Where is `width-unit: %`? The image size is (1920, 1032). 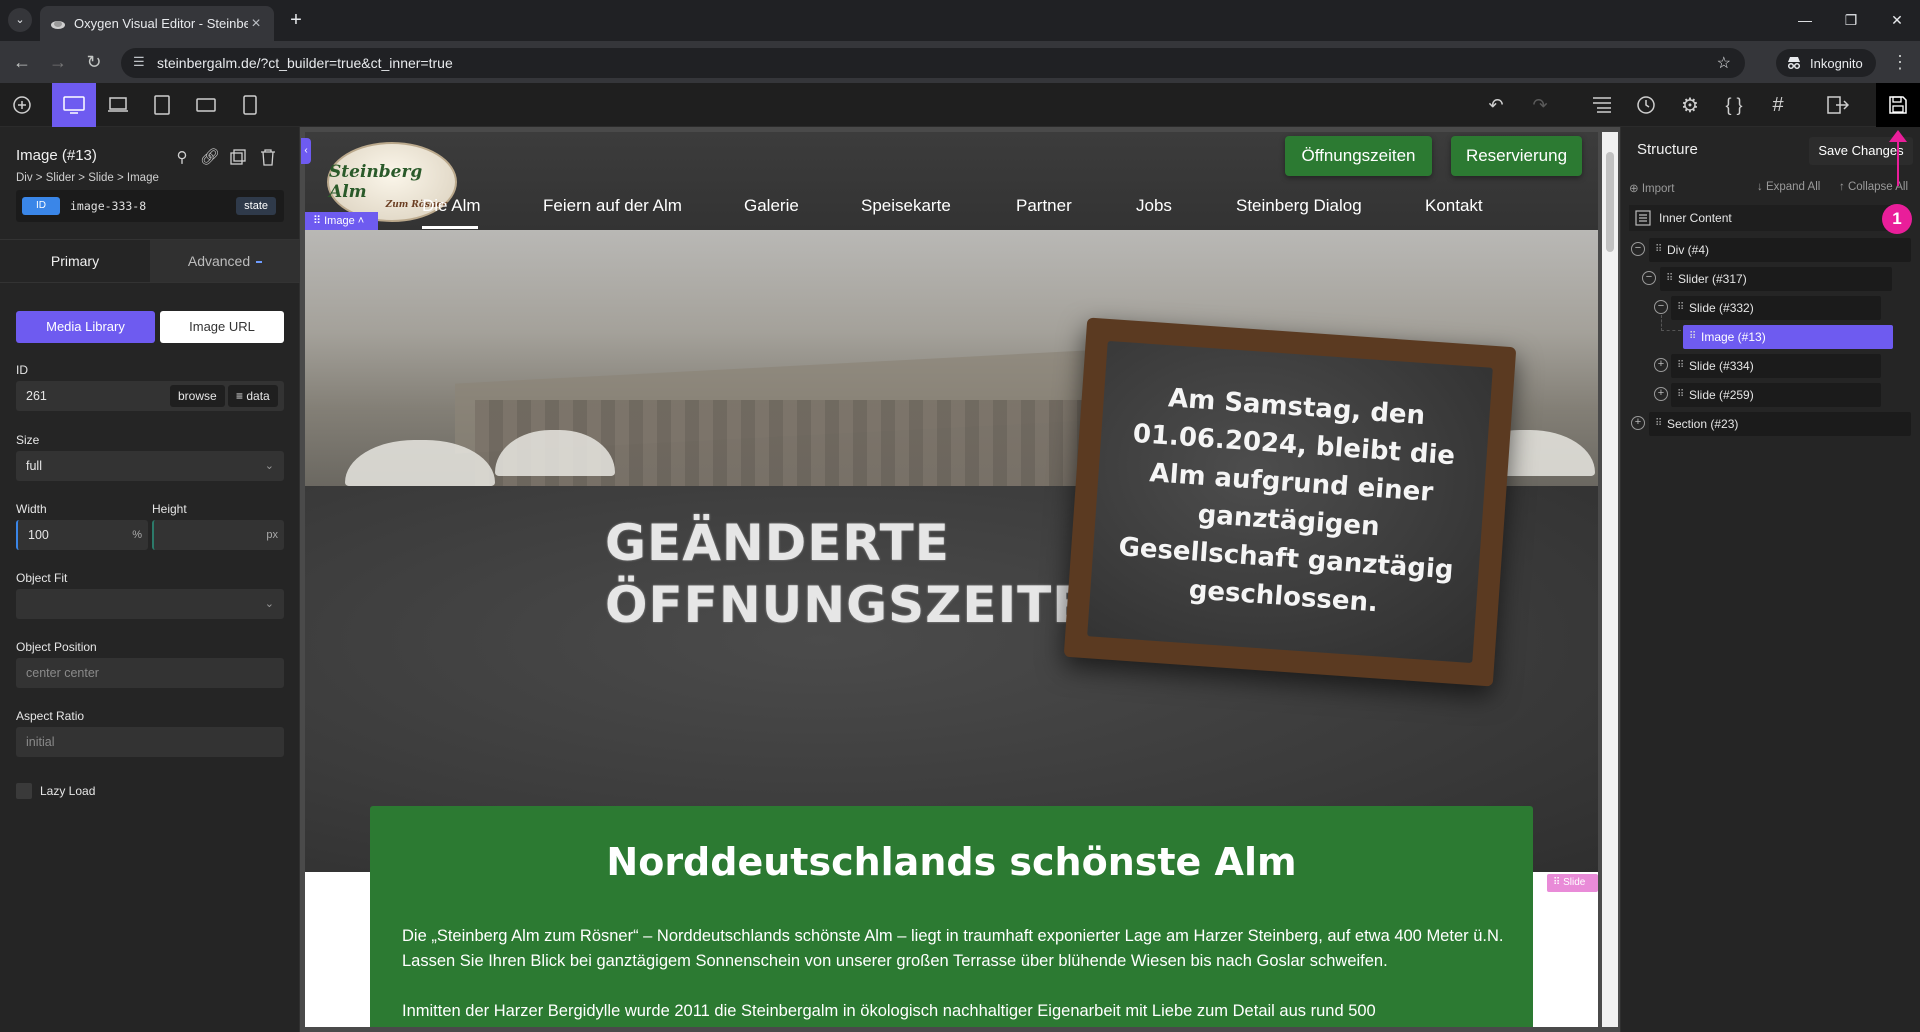
width-unit: % is located at coordinates (137, 535).